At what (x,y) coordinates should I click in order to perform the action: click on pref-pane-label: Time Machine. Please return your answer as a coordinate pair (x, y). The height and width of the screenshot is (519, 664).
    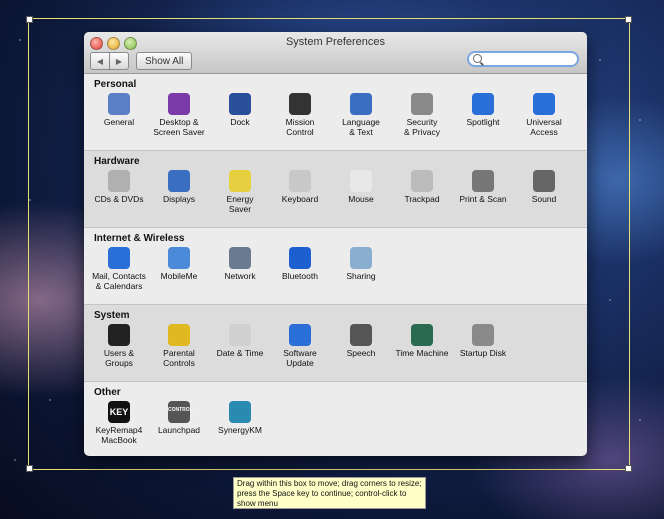
    Looking at the image, I should click on (422, 353).